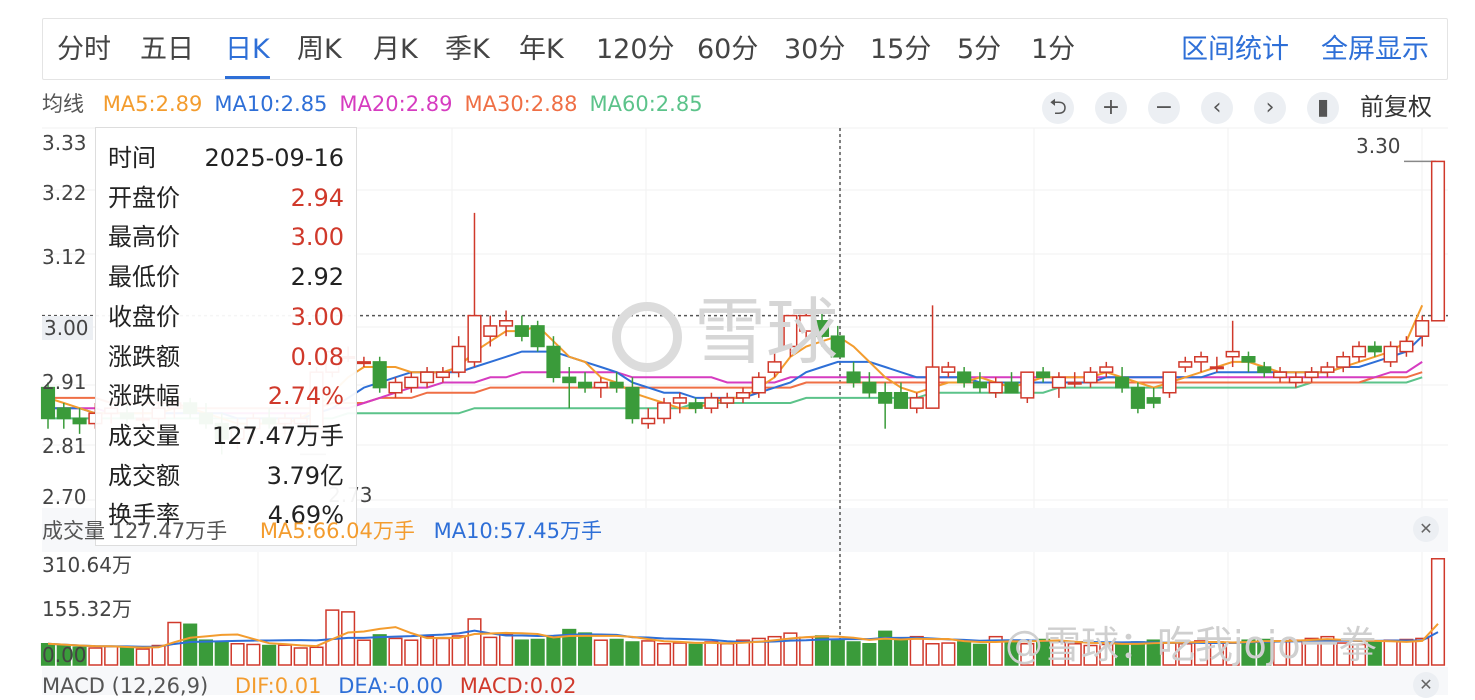  I want to click on tooltip-value: 2025-09-16, so click(274, 158).